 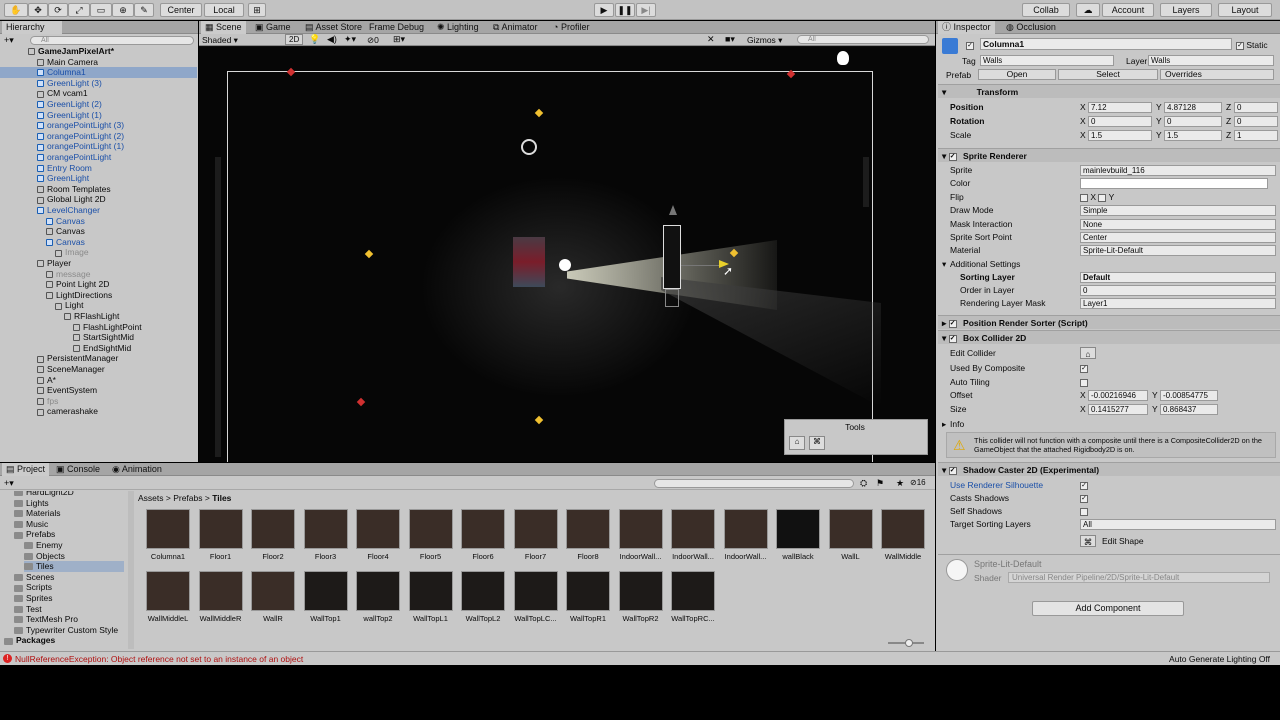 I want to click on cloud-icon: ☁, so click(x=1088, y=10).